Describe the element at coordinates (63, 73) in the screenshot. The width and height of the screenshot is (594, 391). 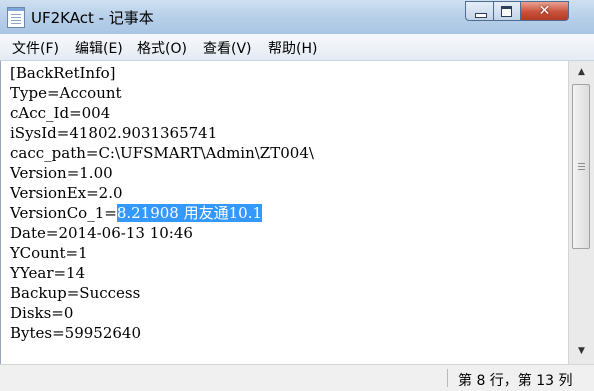
I see `text-line: [BackRetInfo]` at that location.